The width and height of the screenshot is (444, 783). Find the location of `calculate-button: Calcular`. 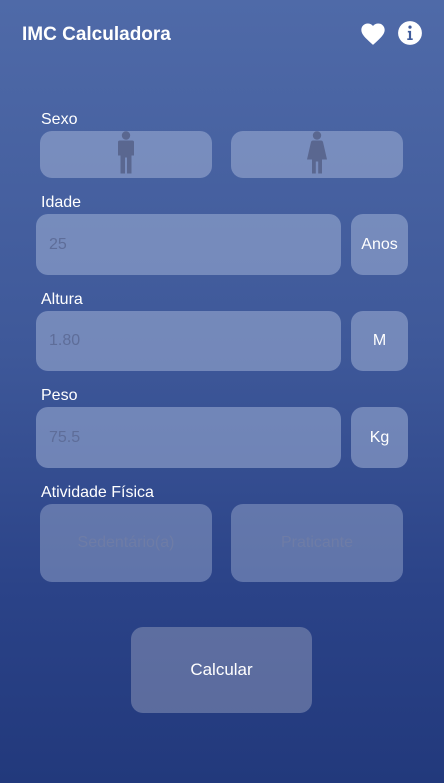

calculate-button: Calcular is located at coordinates (221, 670).